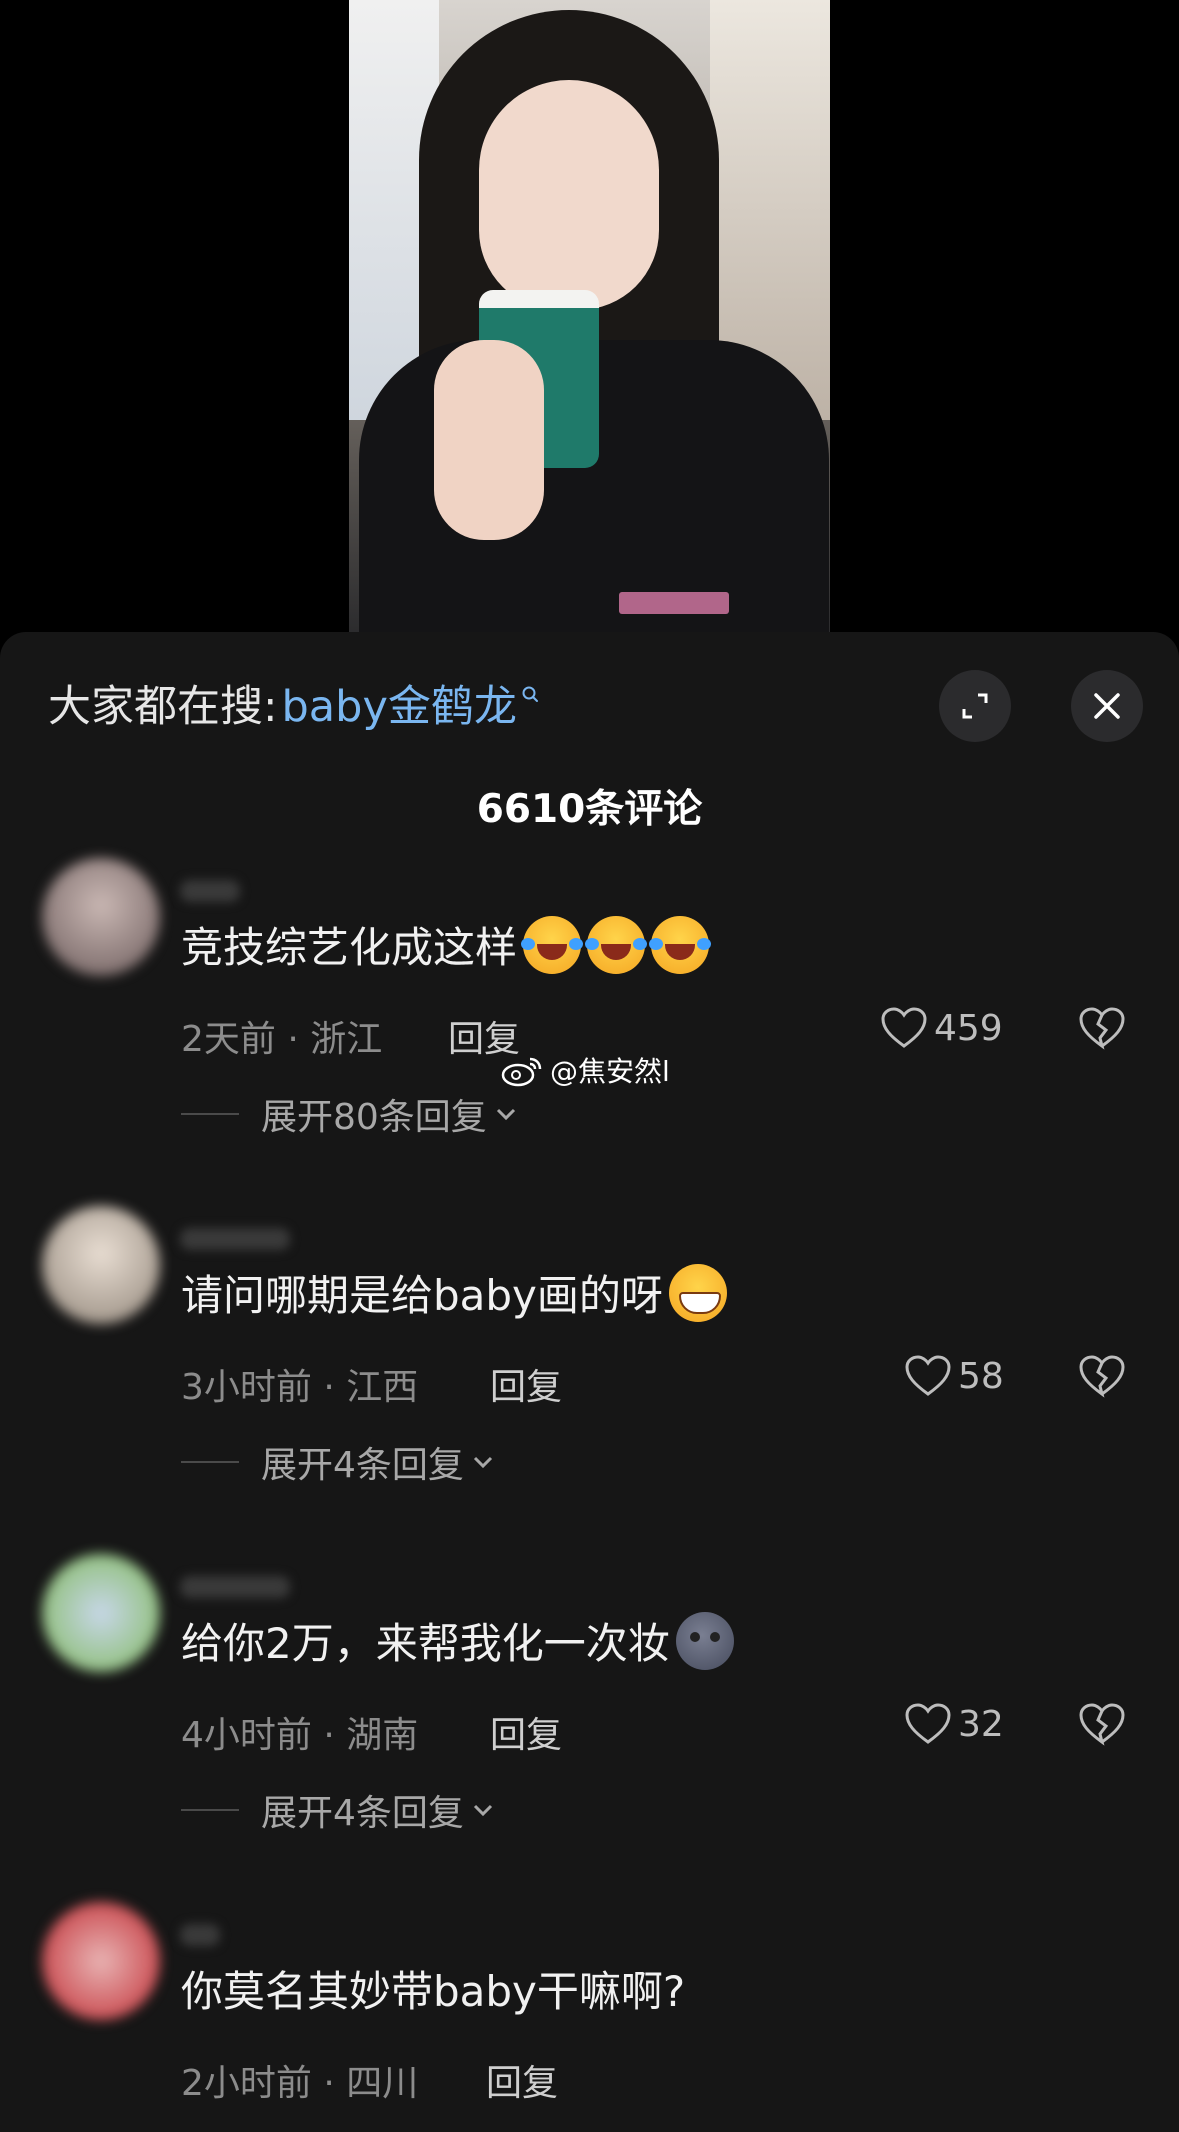 Image resolution: width=1179 pixels, height=2132 pixels. What do you see at coordinates (981, 1376) in the screenshot?
I see `like-count: 58` at bounding box center [981, 1376].